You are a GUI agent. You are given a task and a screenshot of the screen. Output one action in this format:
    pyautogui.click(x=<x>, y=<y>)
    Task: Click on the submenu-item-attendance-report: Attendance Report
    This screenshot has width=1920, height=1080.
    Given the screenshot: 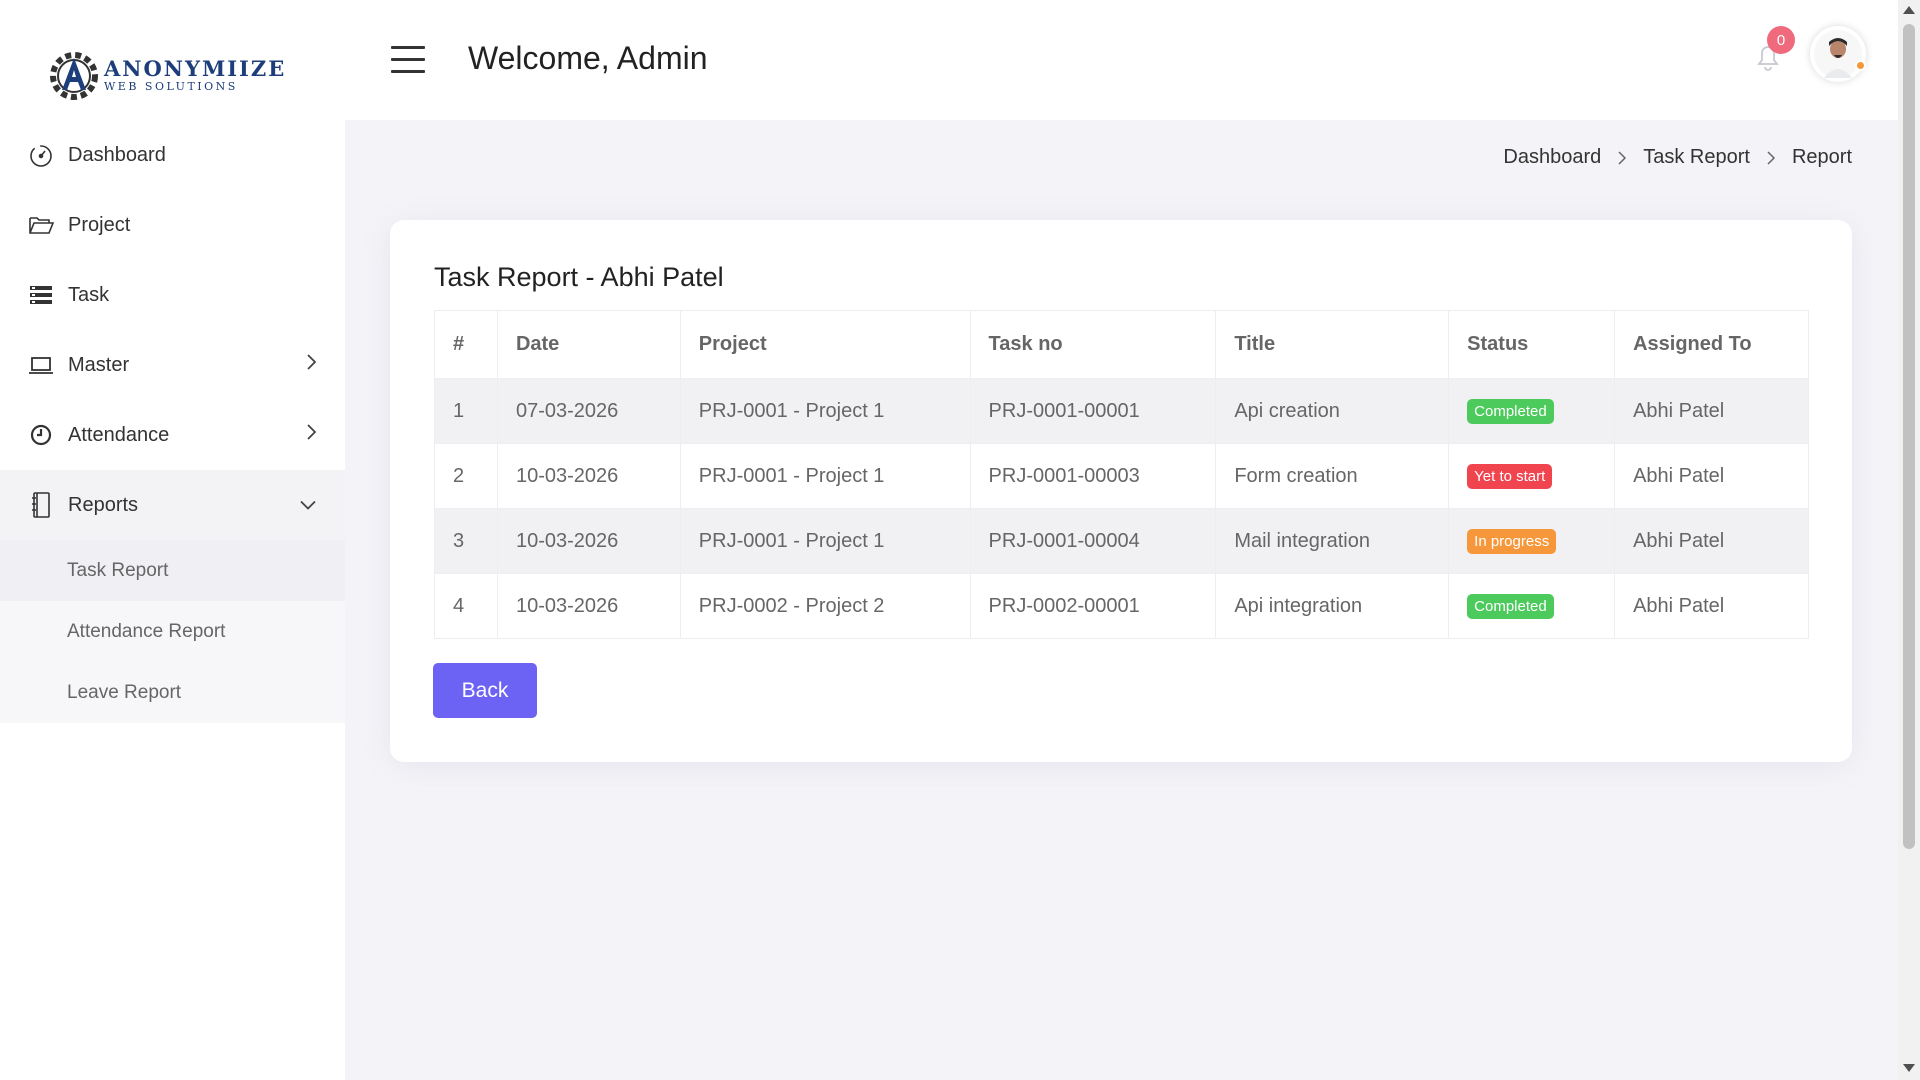 What is the action you would take?
    pyautogui.click(x=172, y=631)
    